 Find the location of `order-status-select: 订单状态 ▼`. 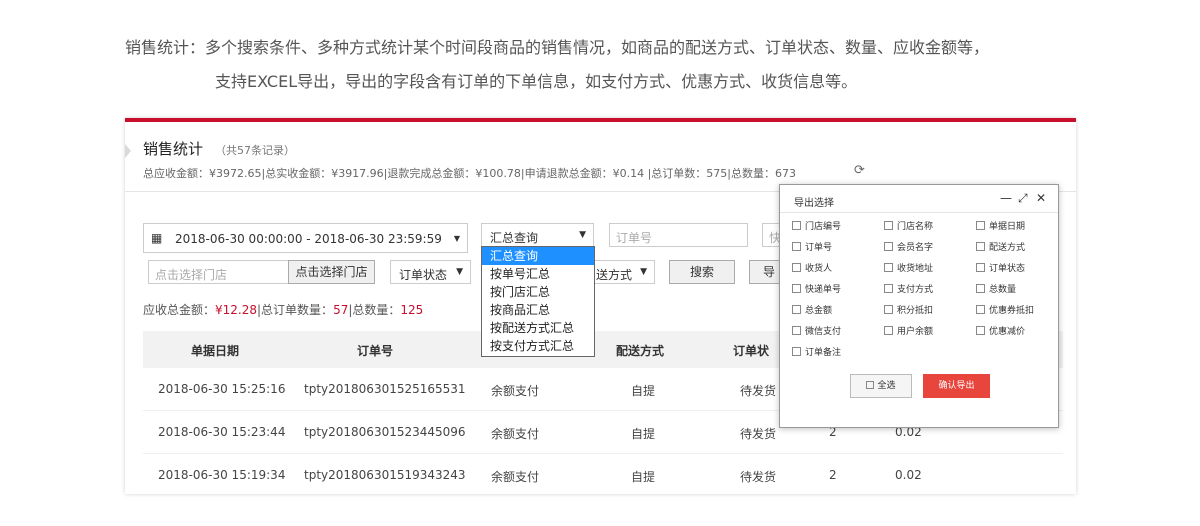

order-status-select: 订单状态 ▼ is located at coordinates (430, 272).